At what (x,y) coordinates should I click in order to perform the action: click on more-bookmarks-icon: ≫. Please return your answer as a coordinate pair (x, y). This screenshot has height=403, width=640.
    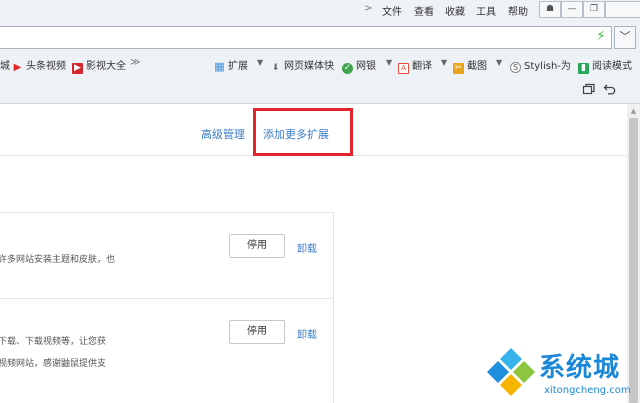
    Looking at the image, I should click on (135, 62).